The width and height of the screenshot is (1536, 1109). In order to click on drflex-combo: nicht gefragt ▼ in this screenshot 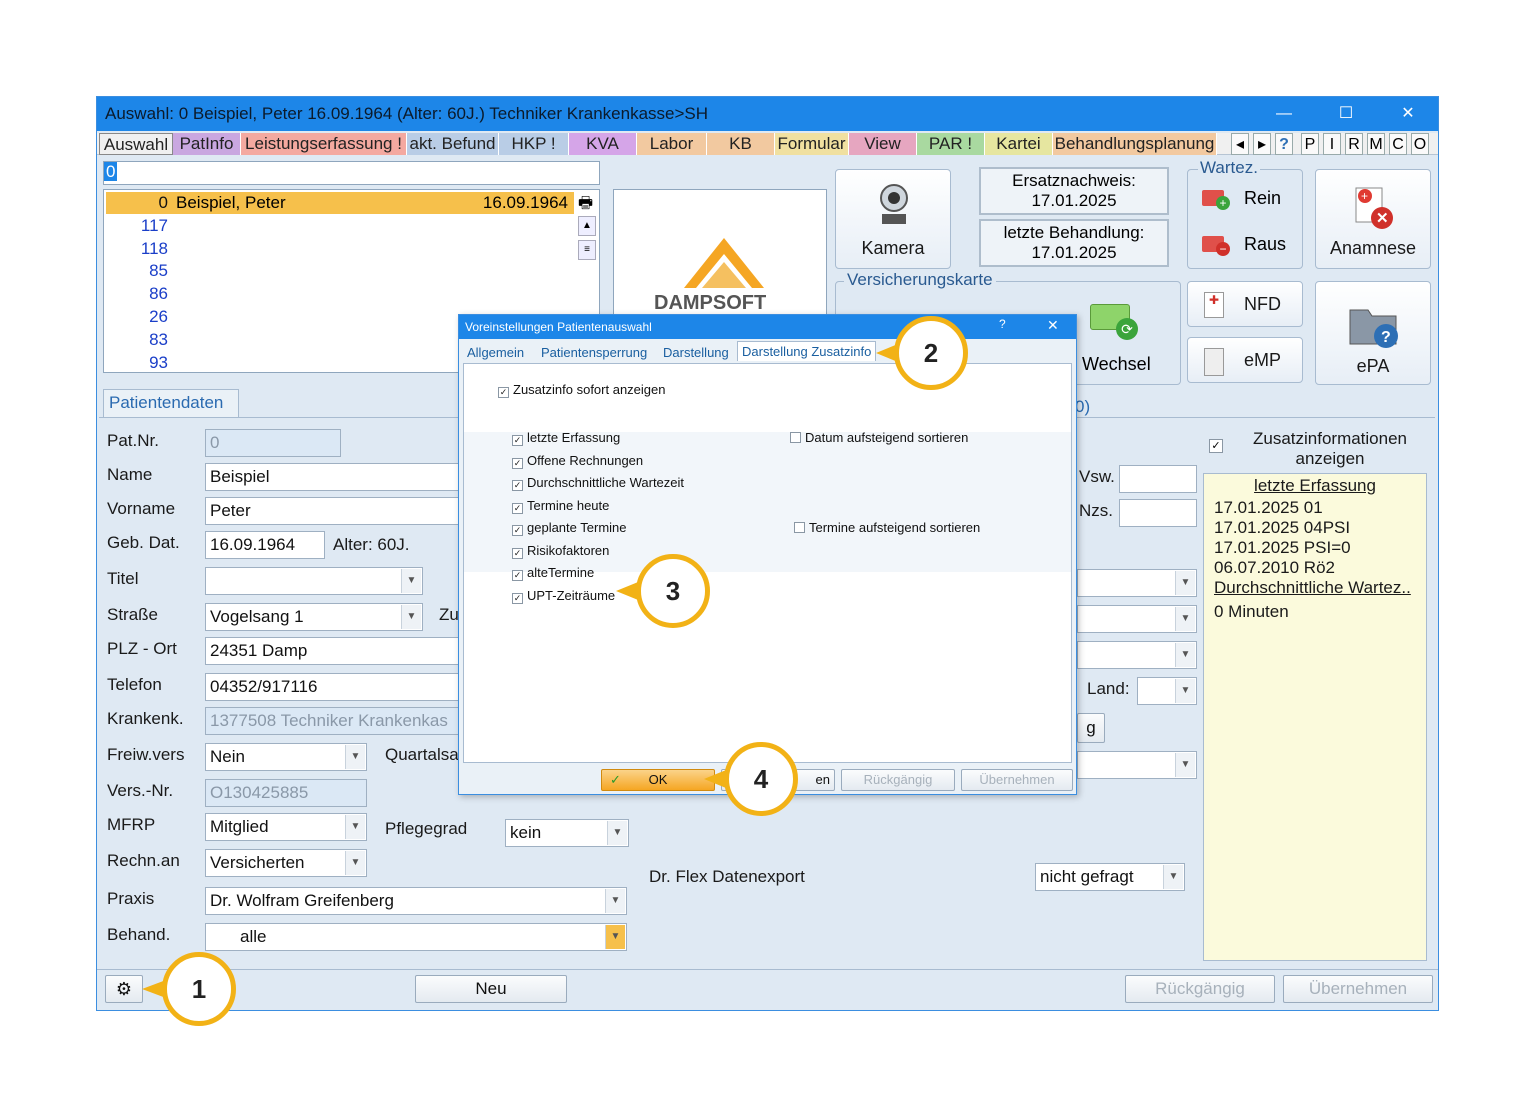, I will do `click(1110, 877)`.